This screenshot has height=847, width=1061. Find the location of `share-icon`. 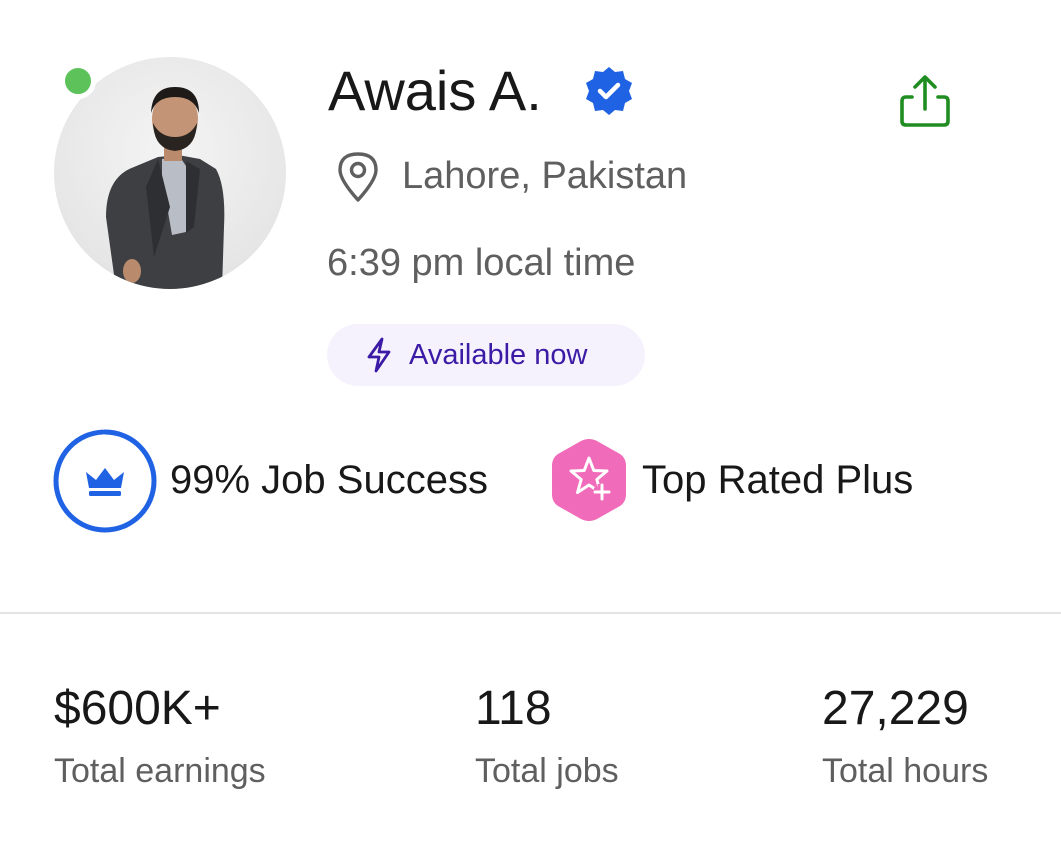

share-icon is located at coordinates (925, 102).